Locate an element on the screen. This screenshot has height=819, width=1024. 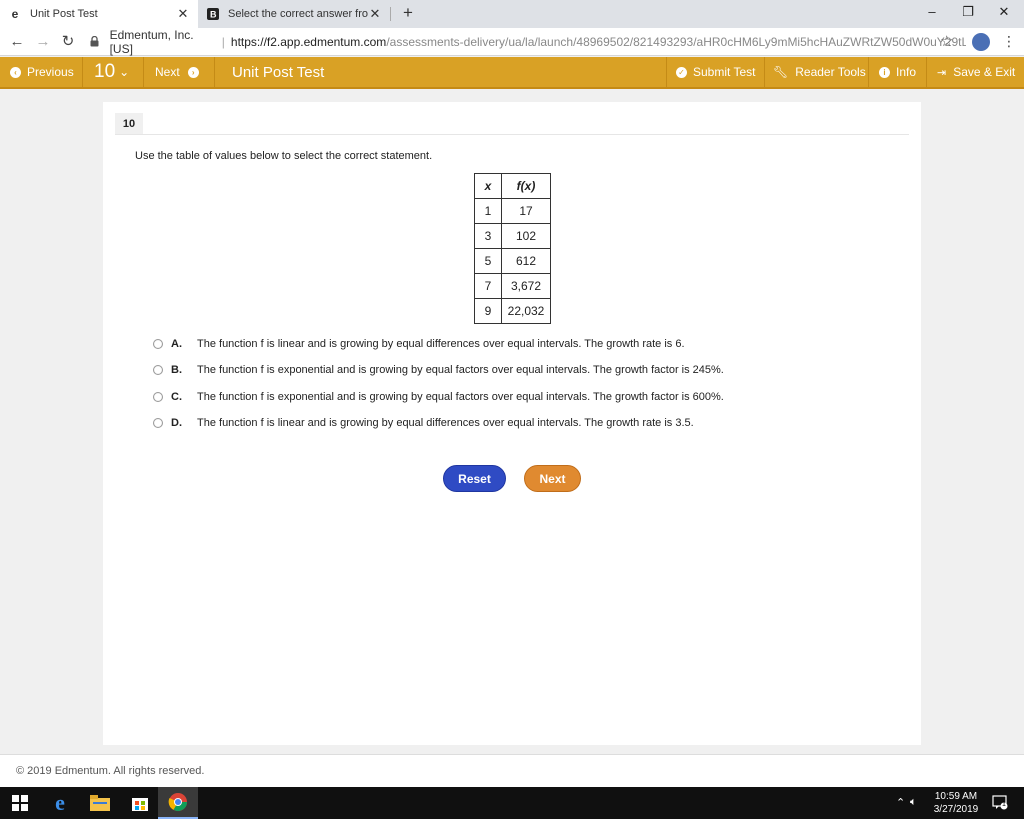
option-letter: A. is located at coordinates (176, 344).